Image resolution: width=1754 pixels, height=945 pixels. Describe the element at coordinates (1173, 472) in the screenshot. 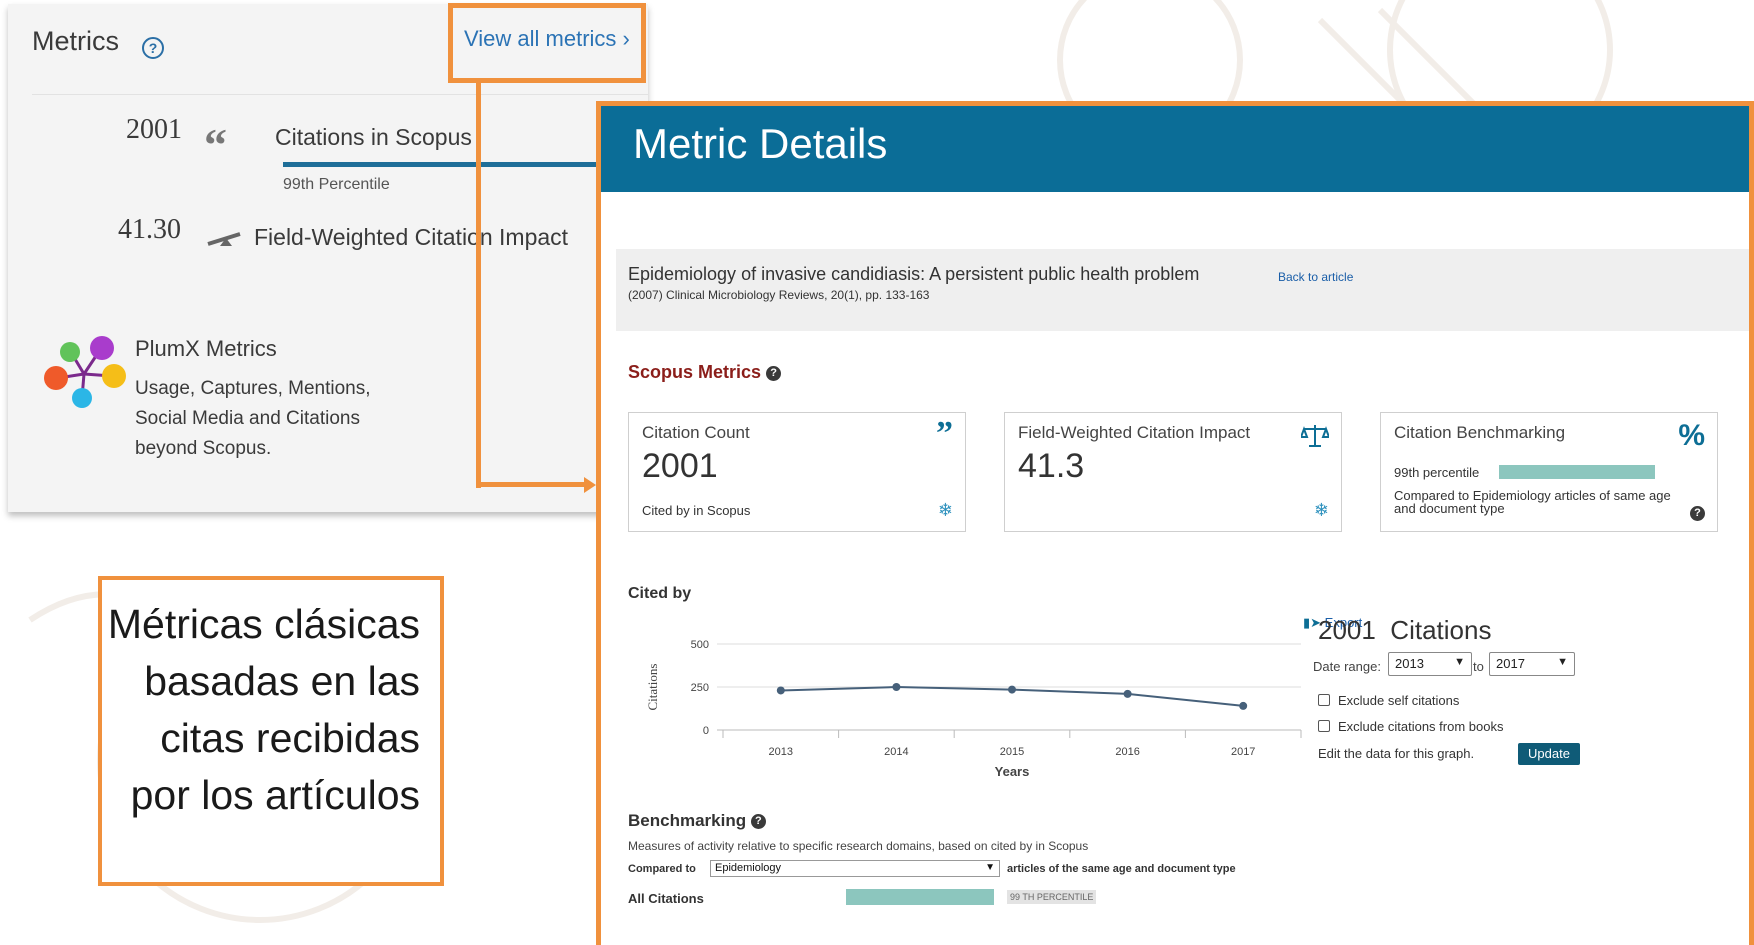

I see `fwci-box: Field-Weighted Citation Impact 41.3 ❄` at that location.